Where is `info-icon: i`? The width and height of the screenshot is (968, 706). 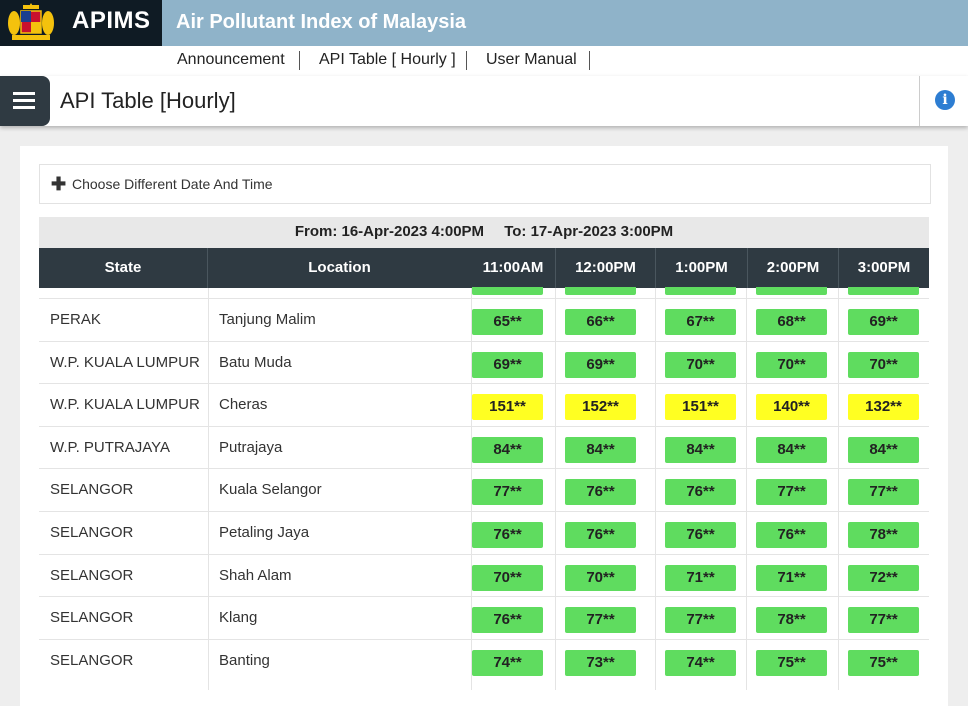 info-icon: i is located at coordinates (945, 100).